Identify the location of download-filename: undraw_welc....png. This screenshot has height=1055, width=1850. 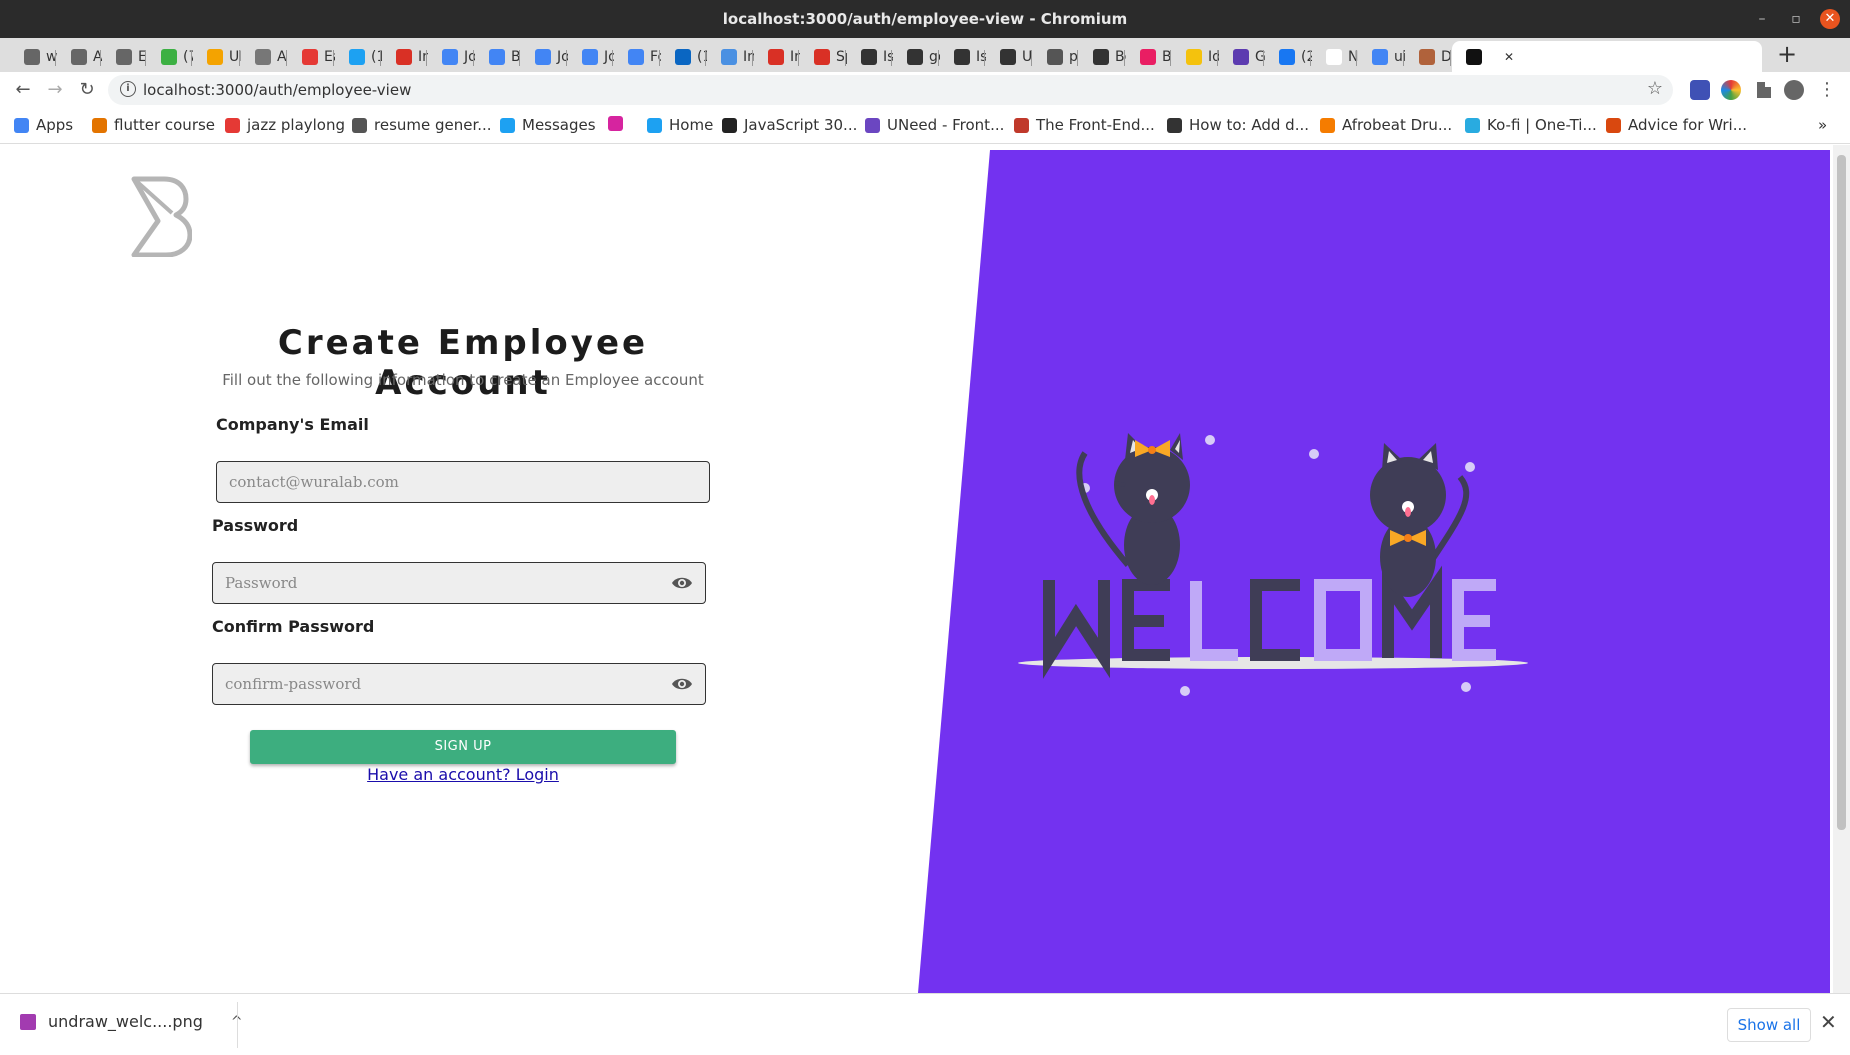
(125, 1021).